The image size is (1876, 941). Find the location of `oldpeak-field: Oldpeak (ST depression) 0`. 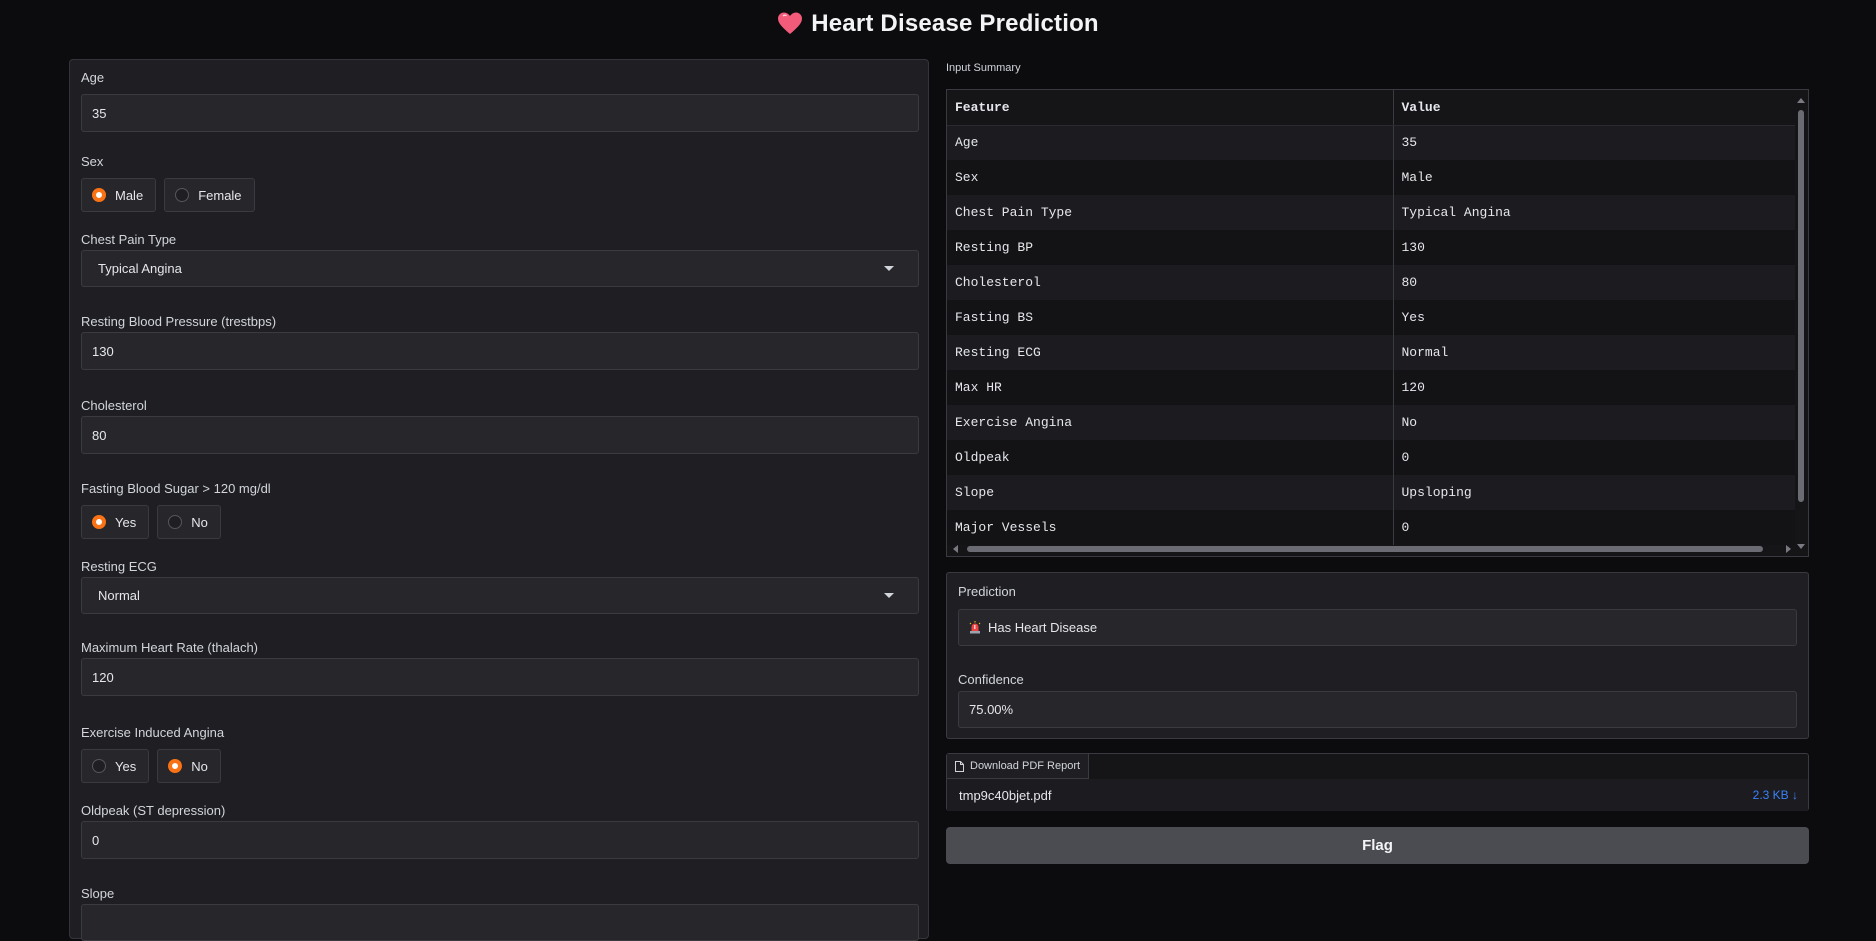

oldpeak-field: Oldpeak (ST depression) 0 is located at coordinates (500, 831).